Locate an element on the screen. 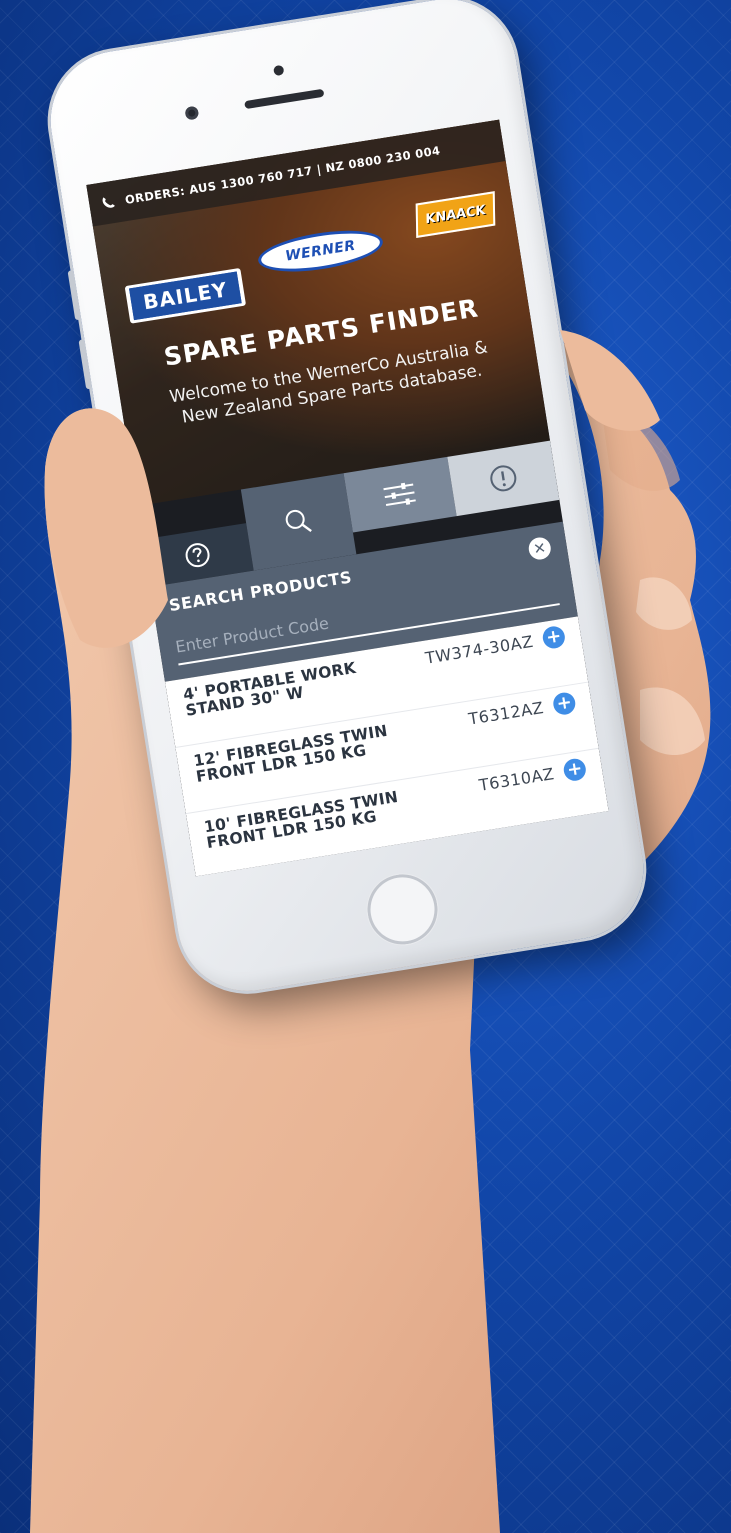  earpiece-speaker is located at coordinates (284, 99).